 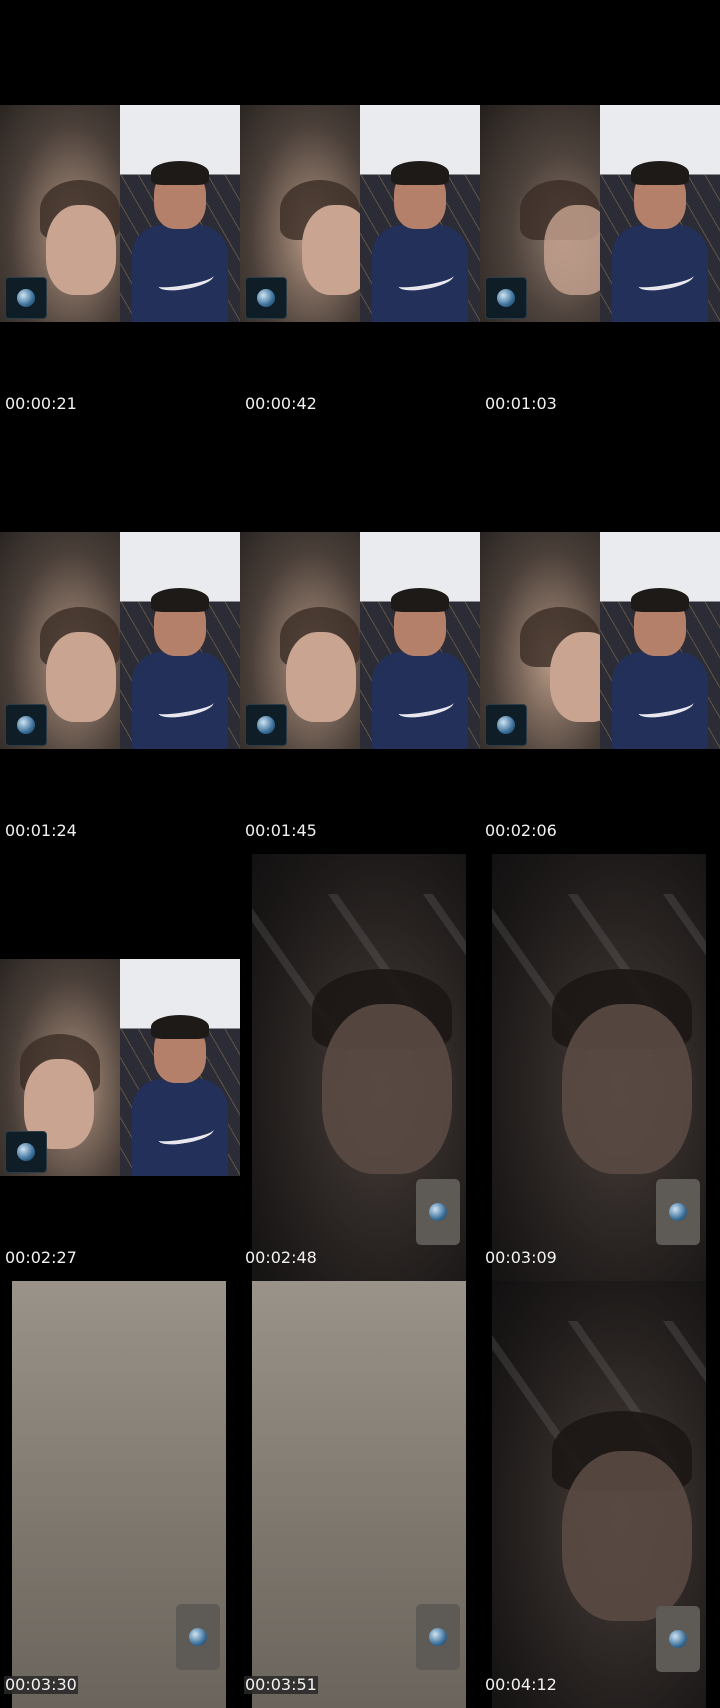 I want to click on timestamp: 00:03:51, so click(x=281, y=1684).